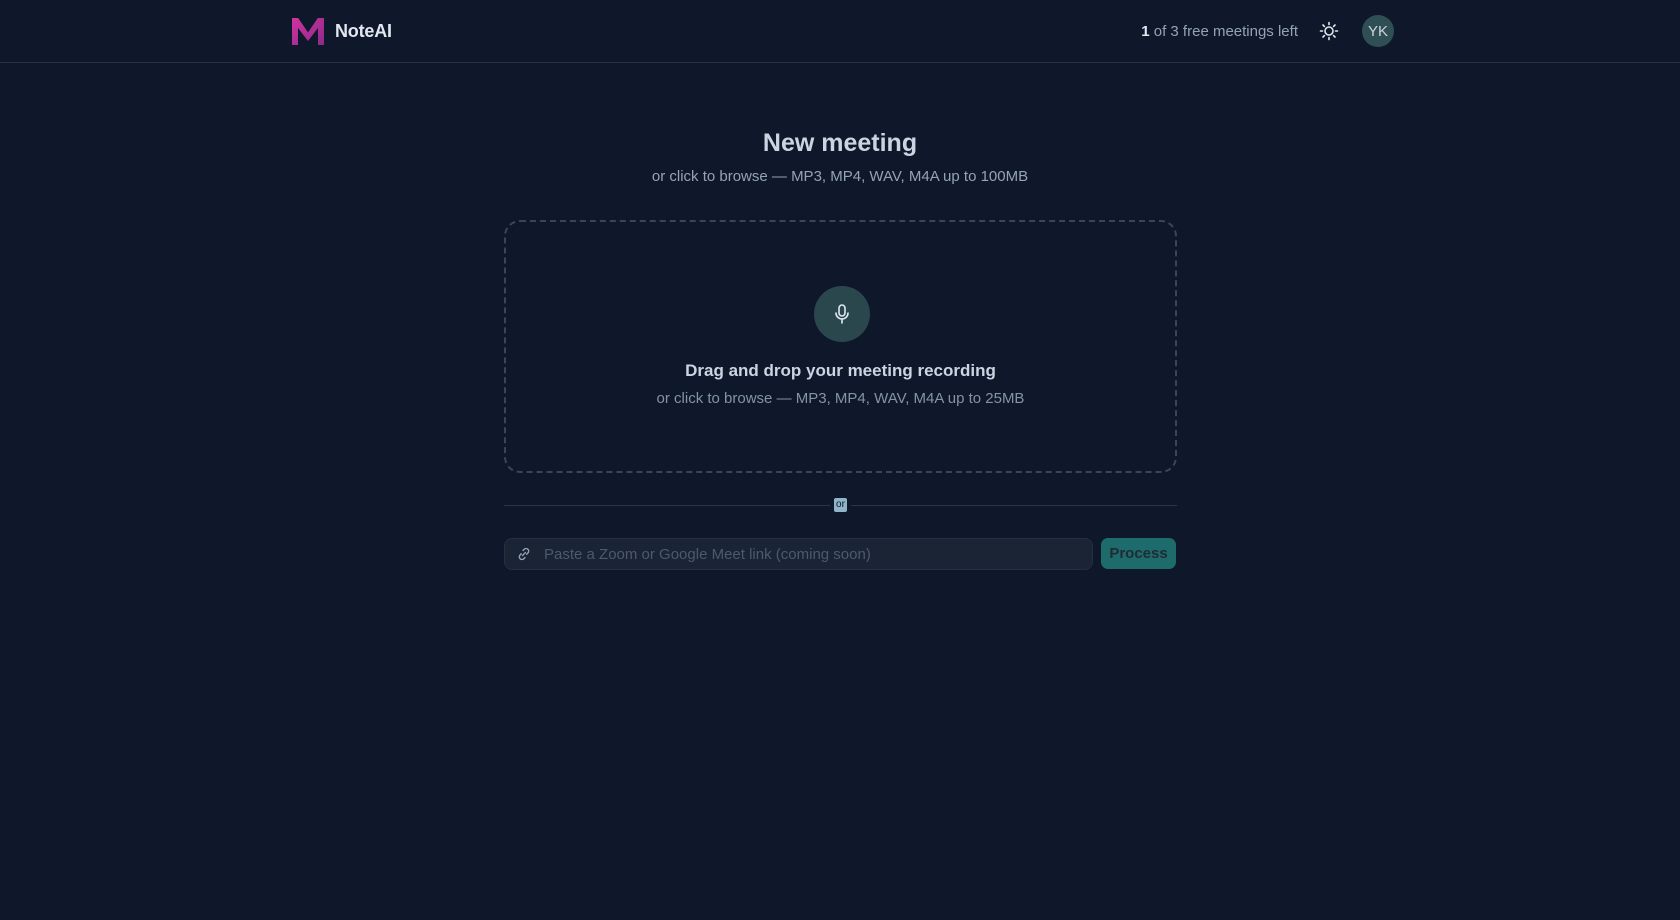  I want to click on header-tools: 1 of 3 free meetings left YK, so click(1267, 31).